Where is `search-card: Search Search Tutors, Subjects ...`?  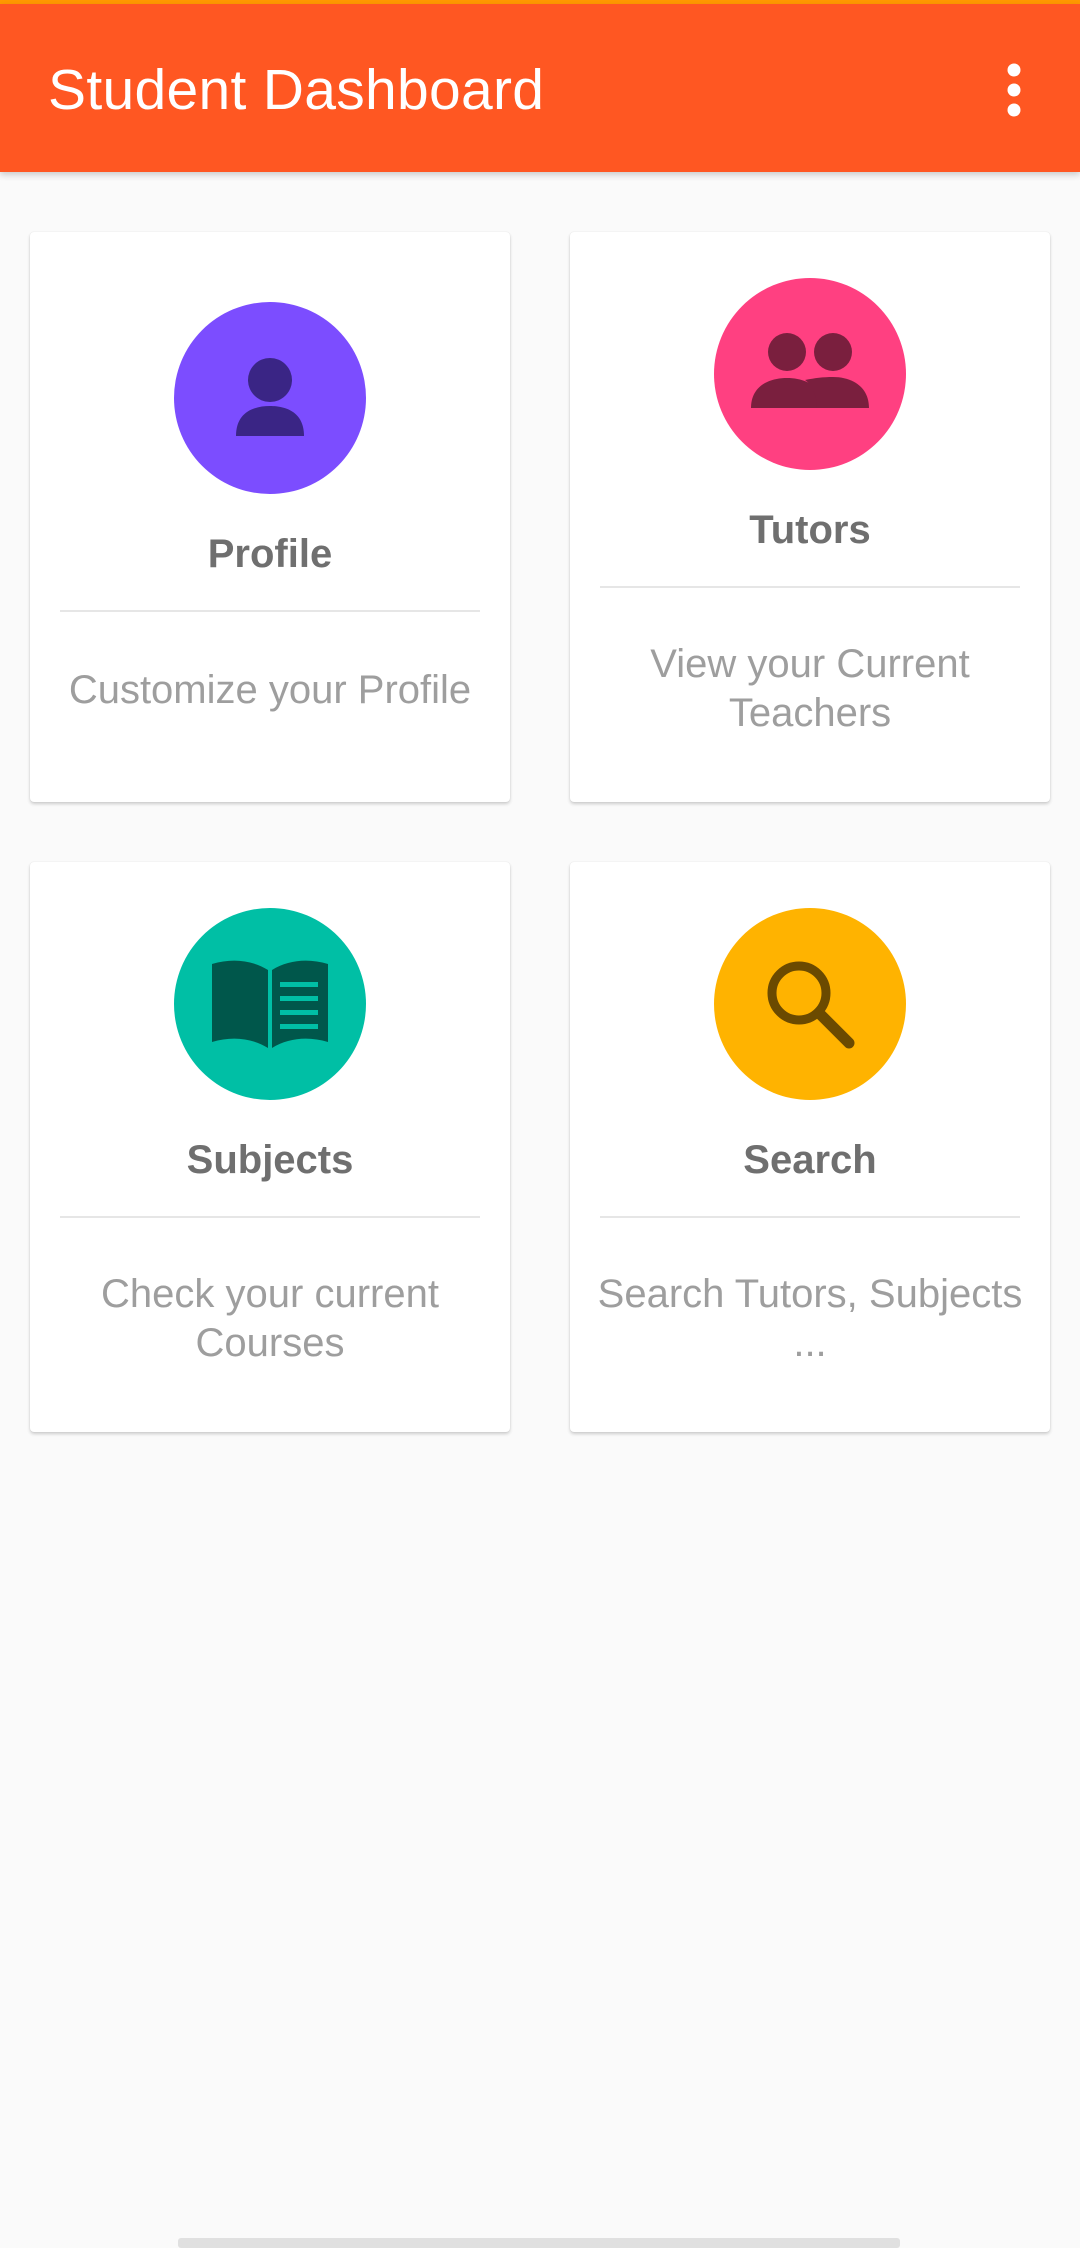
search-card: Search Search Tutors, Subjects ... is located at coordinates (810, 1147).